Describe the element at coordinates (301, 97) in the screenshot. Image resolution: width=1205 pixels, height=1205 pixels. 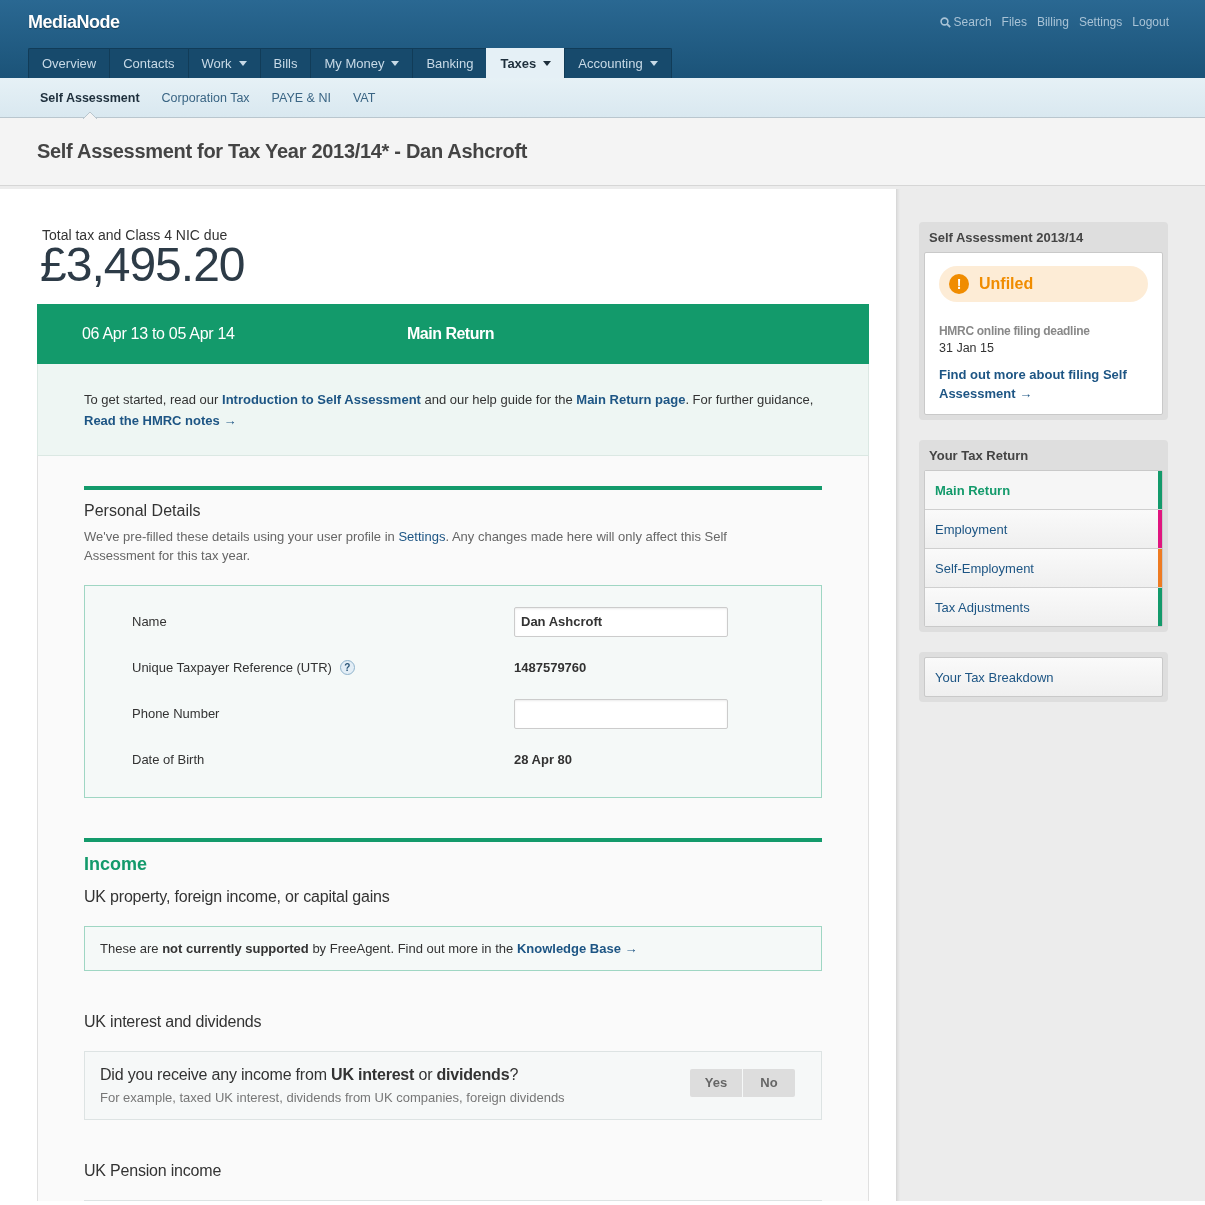
I see `subnav-link: PAYE & NI` at that location.